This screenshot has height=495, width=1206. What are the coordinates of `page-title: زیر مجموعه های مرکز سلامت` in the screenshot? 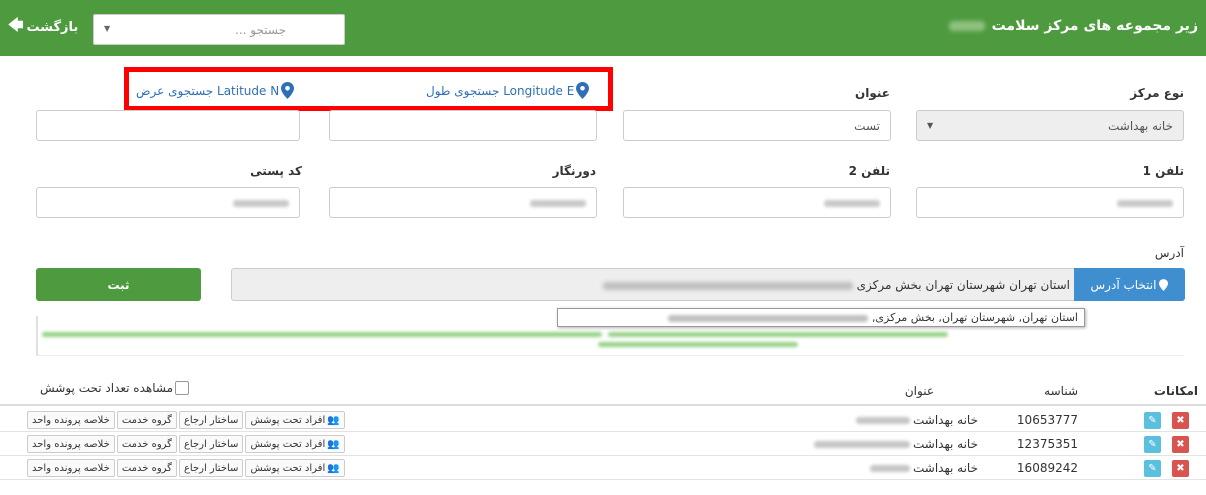 It's located at (1073, 26).